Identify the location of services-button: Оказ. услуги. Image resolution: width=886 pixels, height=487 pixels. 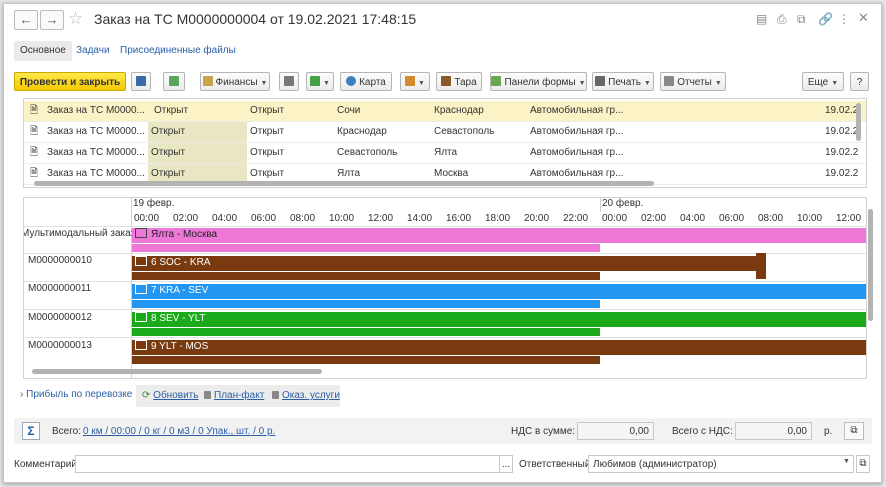
(306, 395).